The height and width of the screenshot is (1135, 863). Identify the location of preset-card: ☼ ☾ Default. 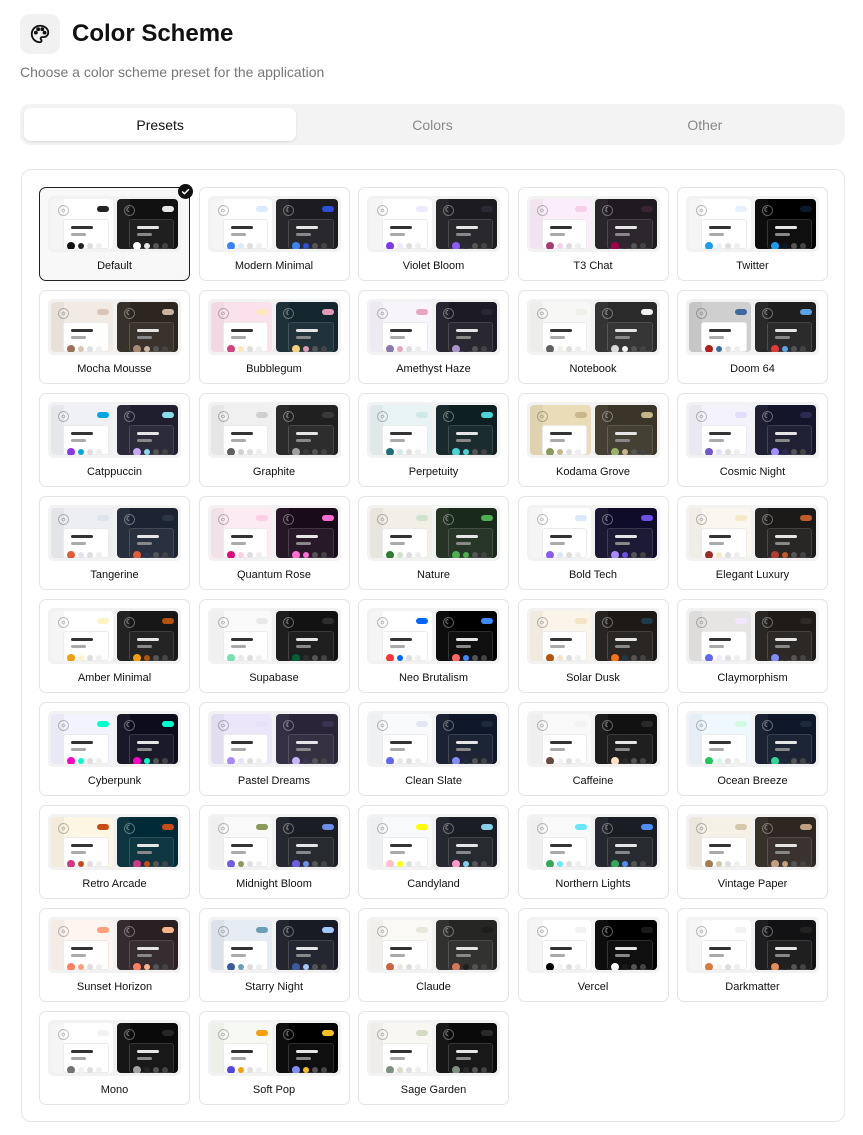
(116, 232).